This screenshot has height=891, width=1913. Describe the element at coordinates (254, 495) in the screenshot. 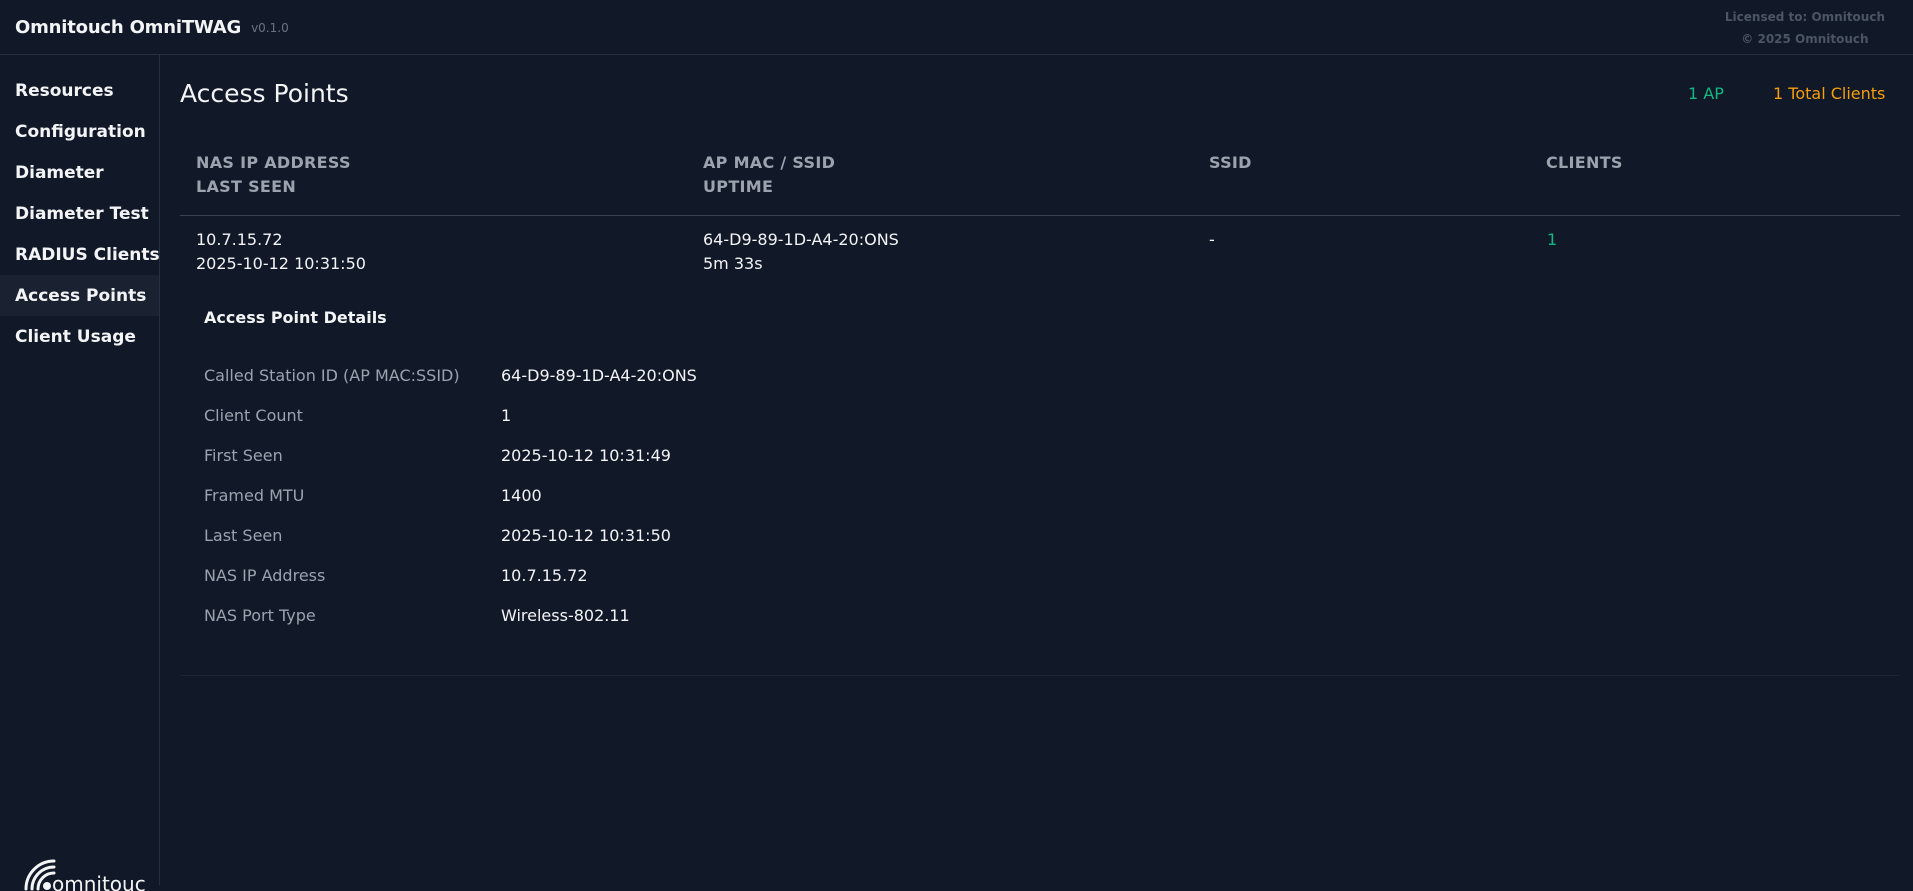

I see `detail-label: Framed MTU` at that location.